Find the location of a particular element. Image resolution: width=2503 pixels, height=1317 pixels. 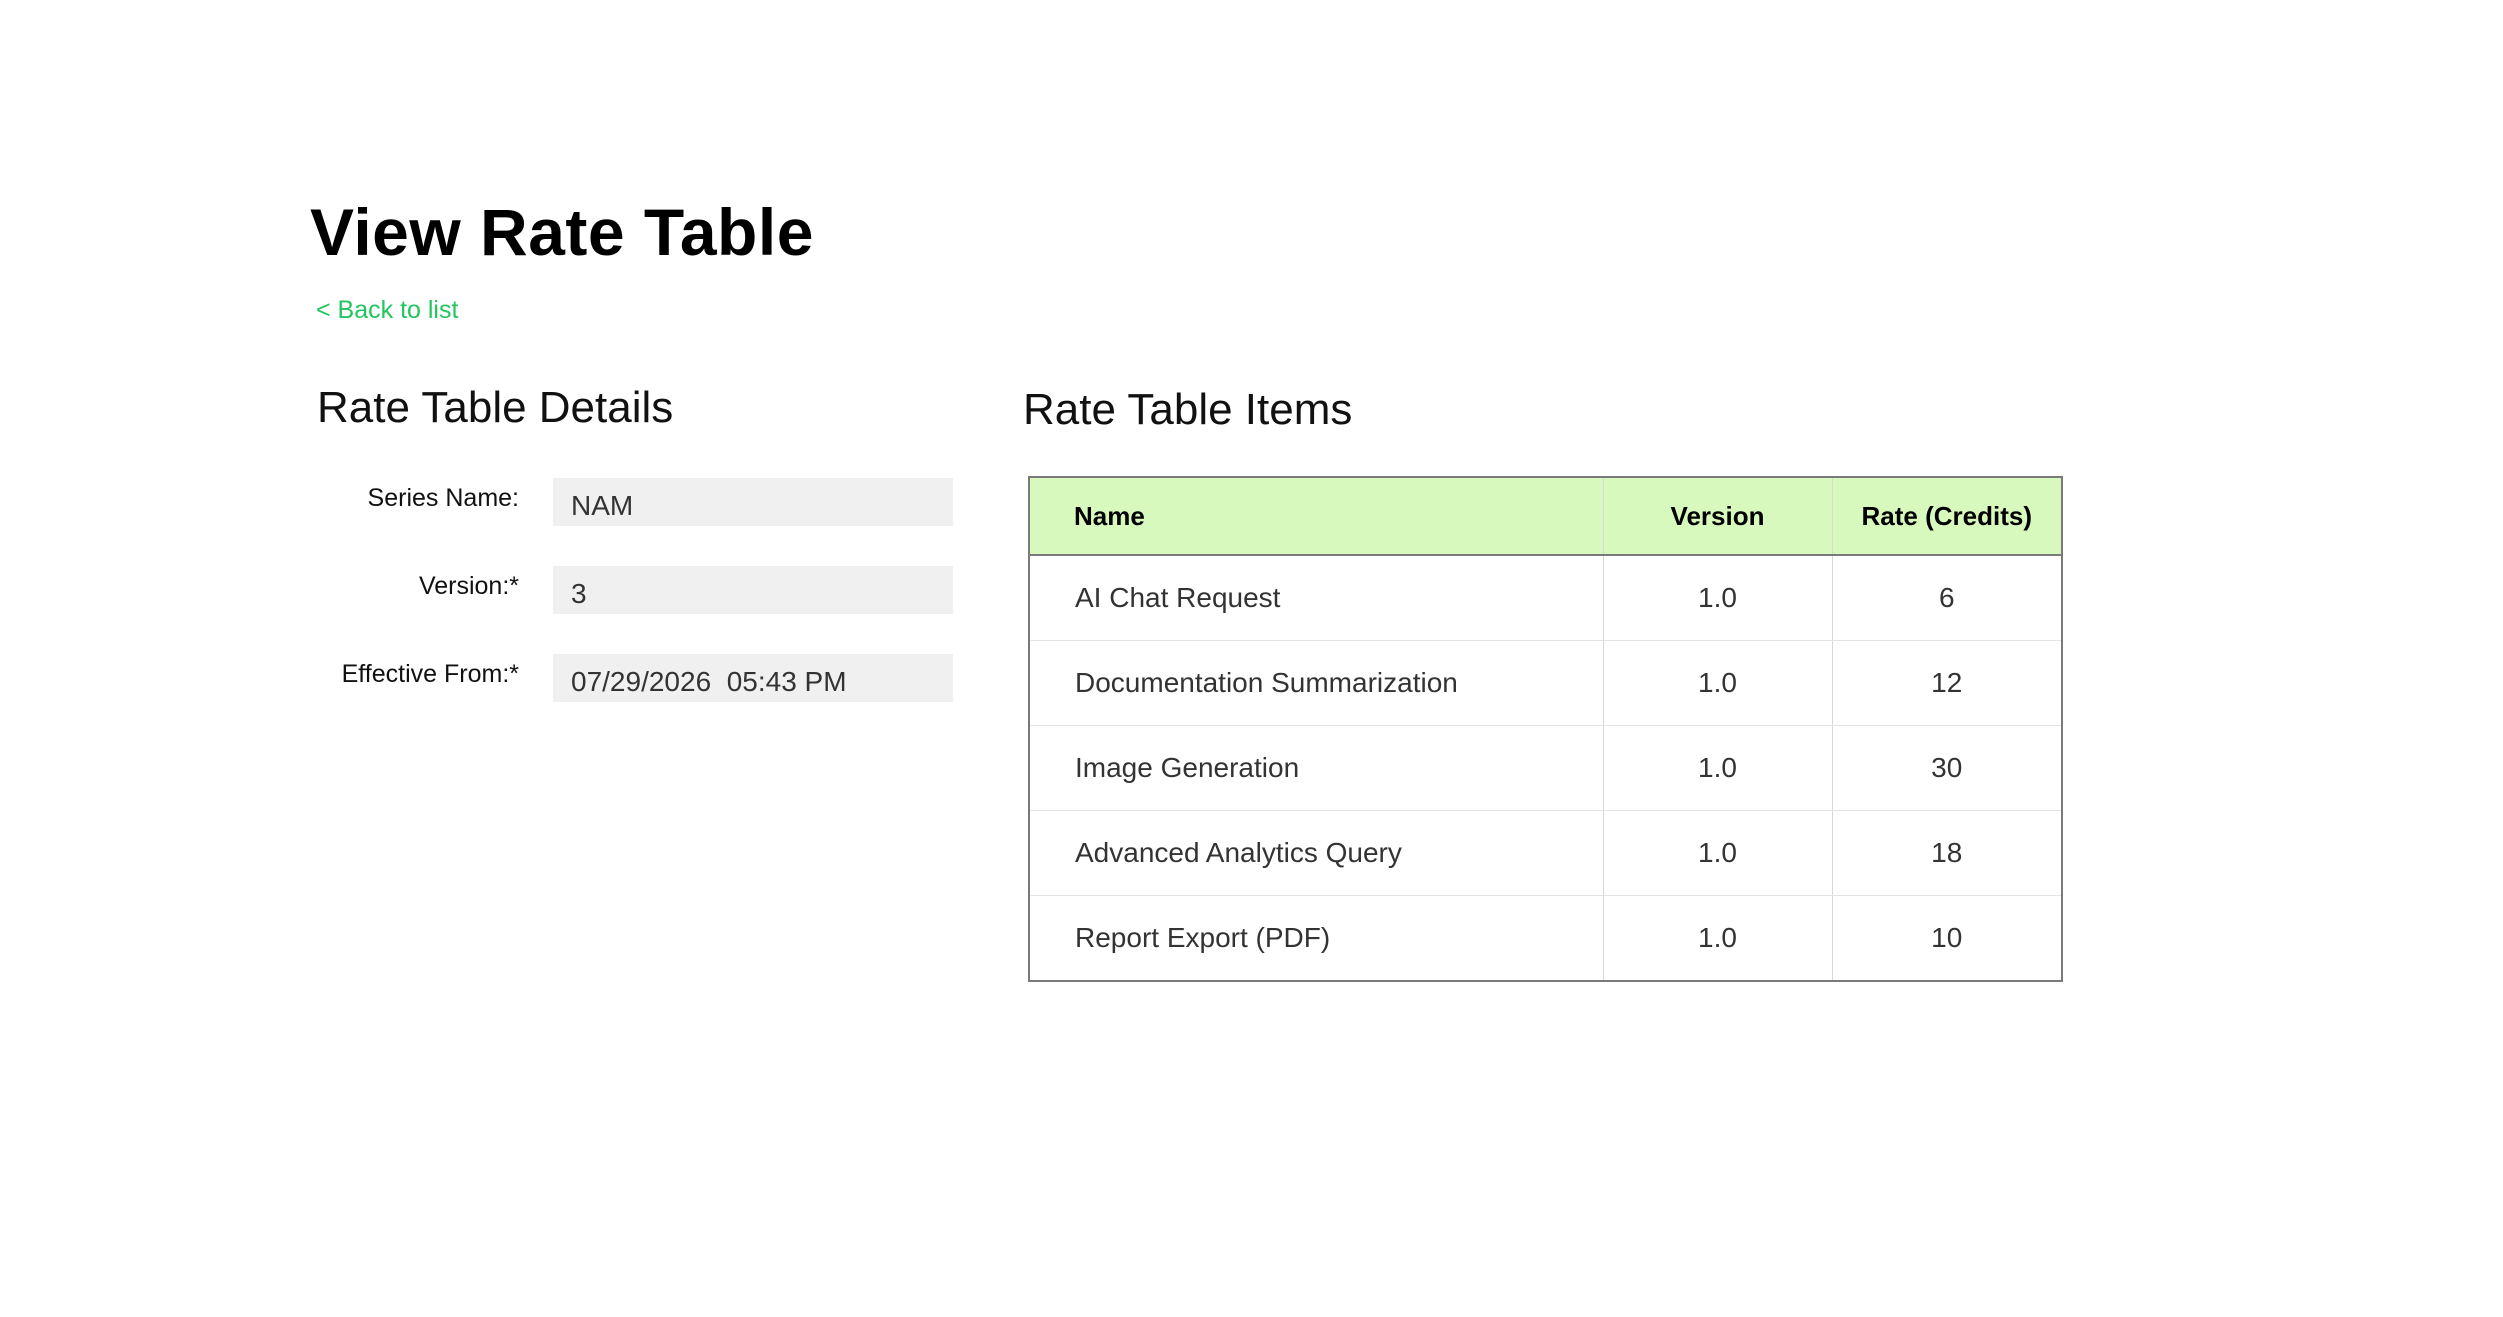

table-row: Advanced Analytics Query 1.0 18 is located at coordinates (1545, 853).